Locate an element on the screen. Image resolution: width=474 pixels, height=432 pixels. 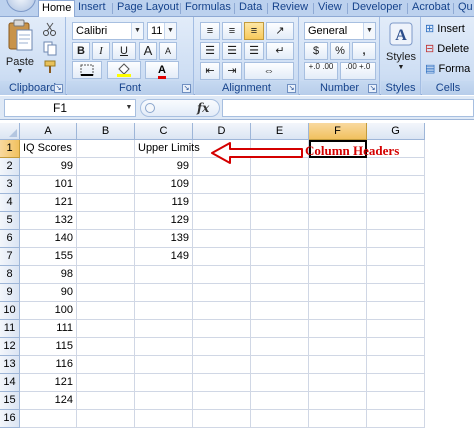
cell-f15 is located at coordinates (338, 401).